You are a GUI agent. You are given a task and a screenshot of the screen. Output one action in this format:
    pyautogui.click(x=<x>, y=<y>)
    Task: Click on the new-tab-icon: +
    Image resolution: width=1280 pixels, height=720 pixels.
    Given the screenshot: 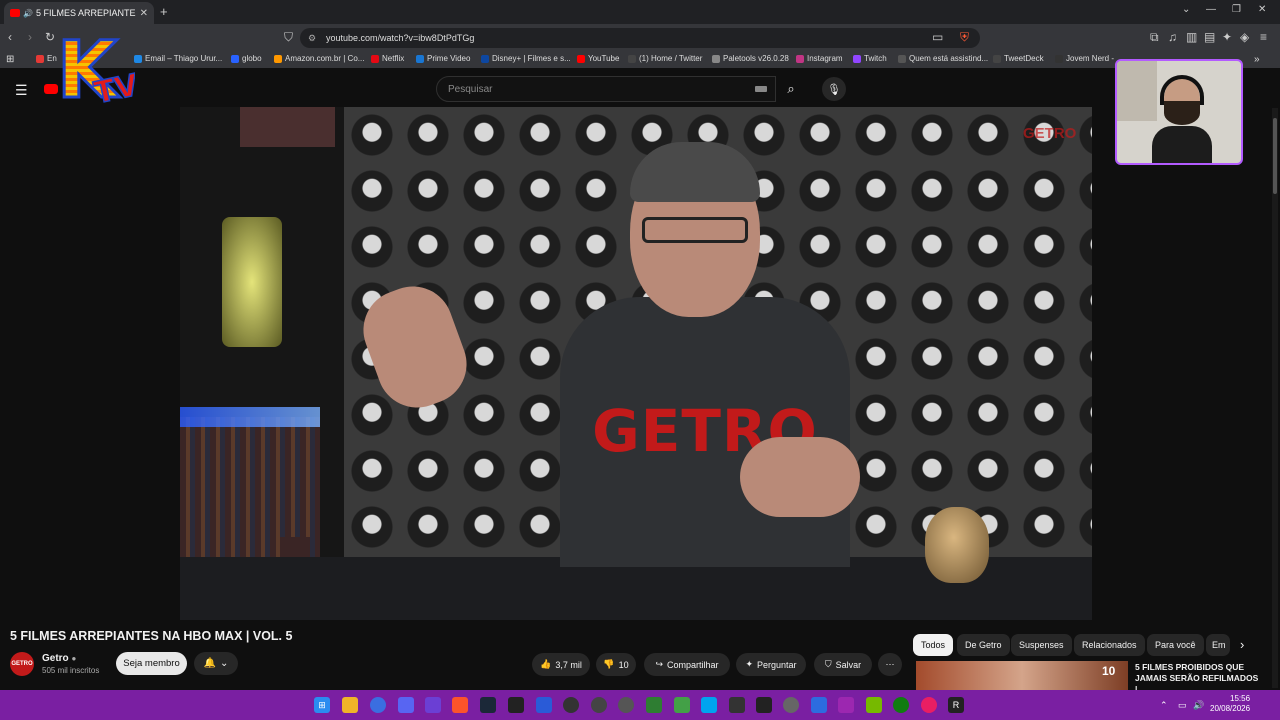 What is the action you would take?
    pyautogui.click(x=164, y=11)
    